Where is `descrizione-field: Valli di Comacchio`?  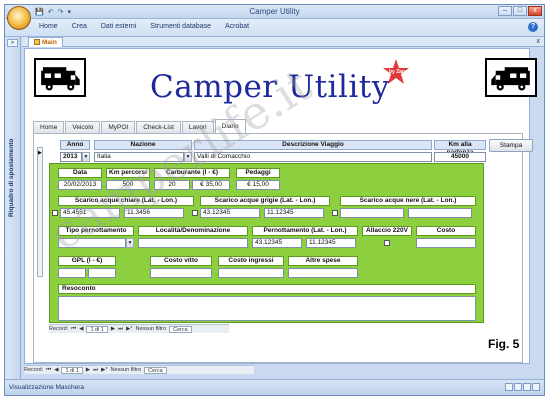
descrizione-field: Valli di Comacchio is located at coordinates (313, 157).